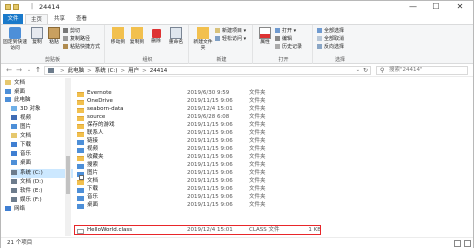 The width and height of the screenshot is (474, 248). What do you see at coordinates (137, 36) in the screenshot?
I see `copy-to-button: 复制到` at bounding box center [137, 36].